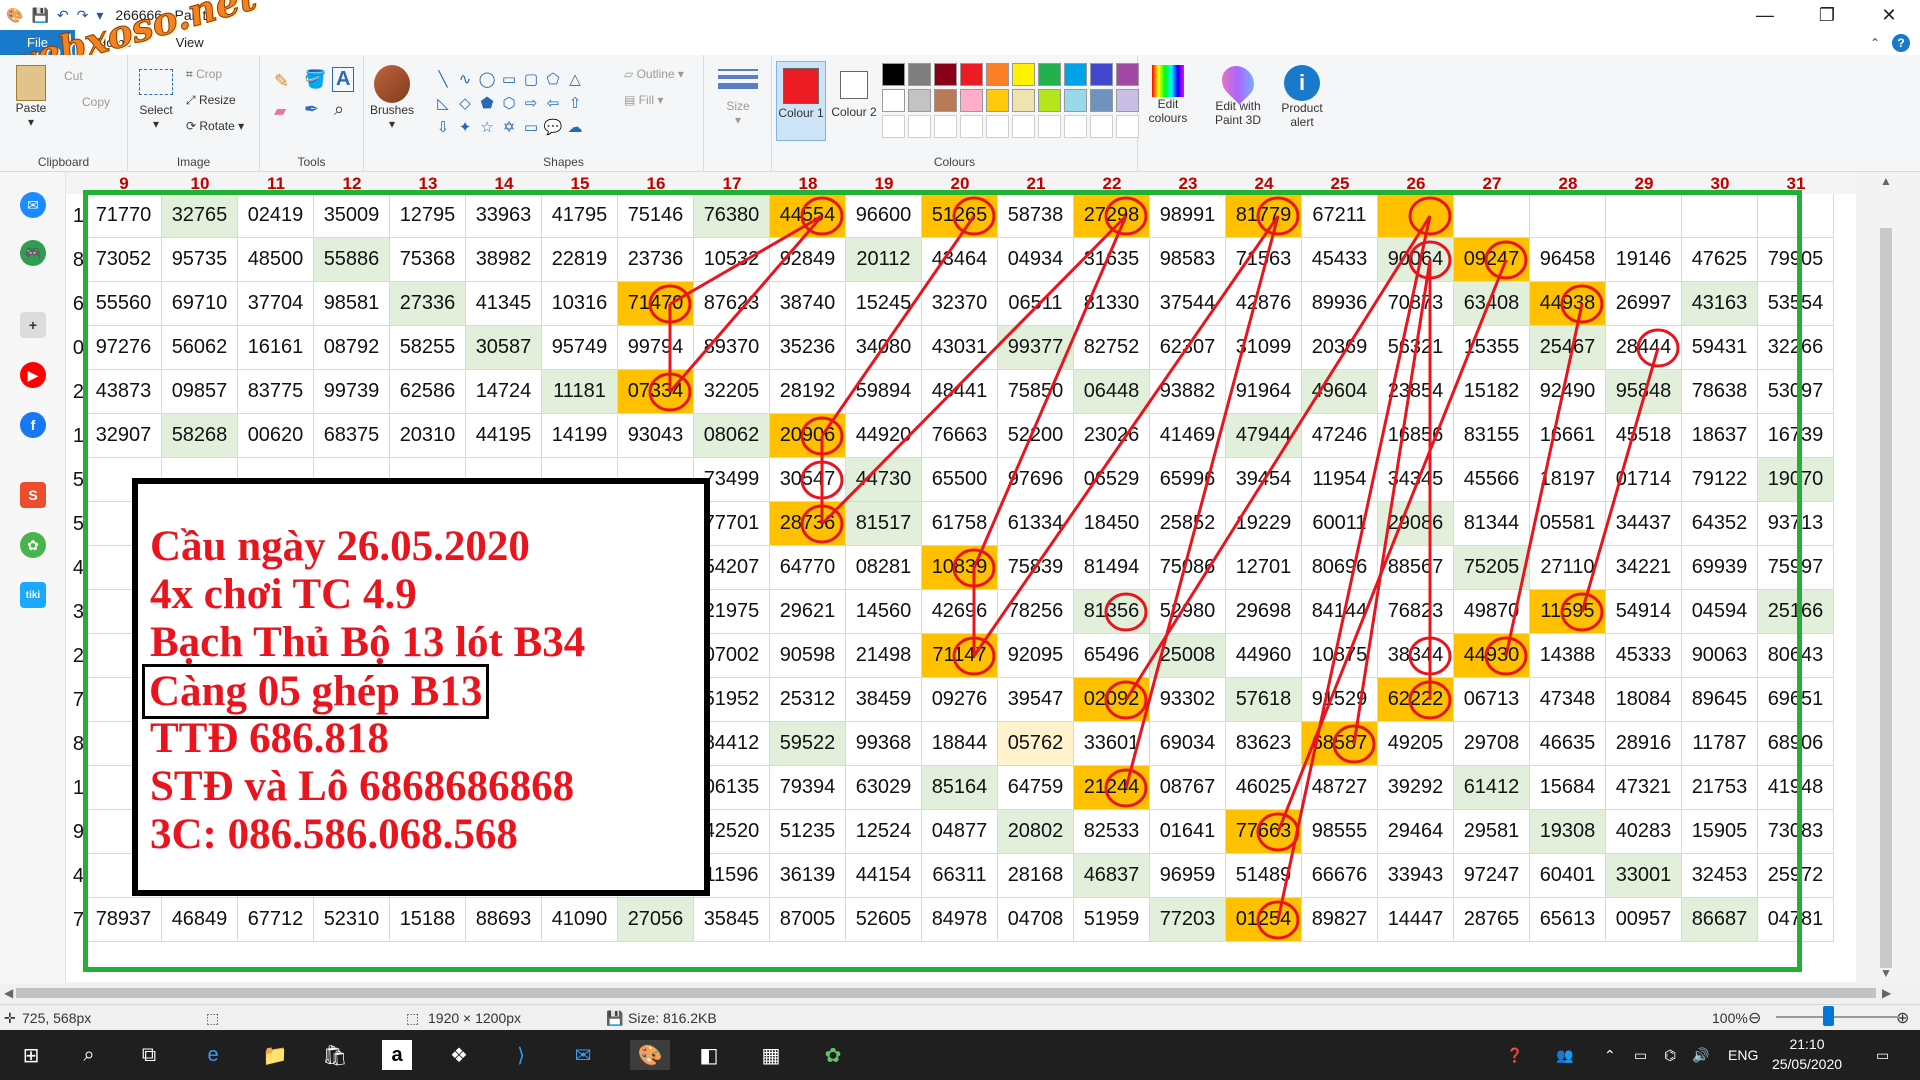  What do you see at coordinates (280, 111) in the screenshot?
I see `eraser-icon: ▰` at bounding box center [280, 111].